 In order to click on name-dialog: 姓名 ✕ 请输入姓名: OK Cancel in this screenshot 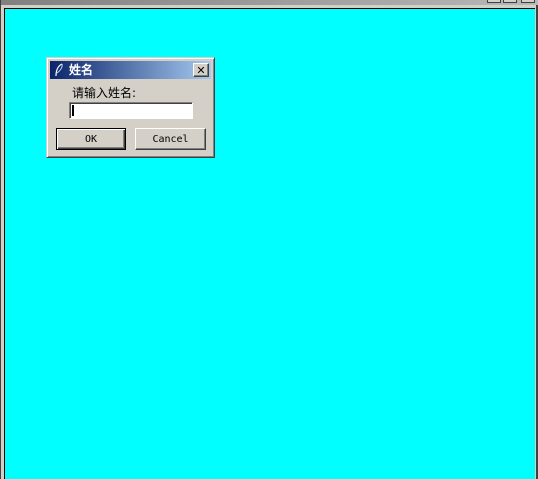, I will do `click(130, 107)`.